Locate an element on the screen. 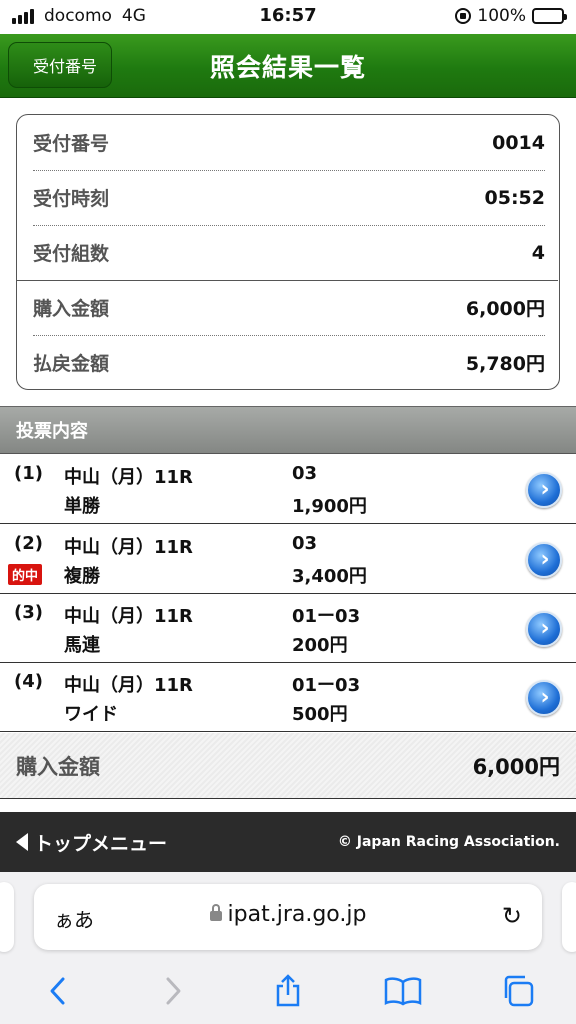 Image resolution: width=576 pixels, height=1024 pixels. summary-row-set-count: 受付組数 4 is located at coordinates (289, 252).